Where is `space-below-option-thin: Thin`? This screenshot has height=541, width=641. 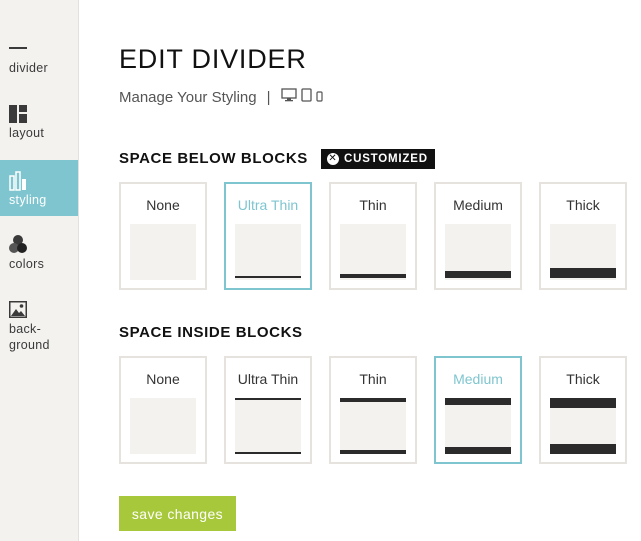
space-below-option-thin: Thin is located at coordinates (373, 236).